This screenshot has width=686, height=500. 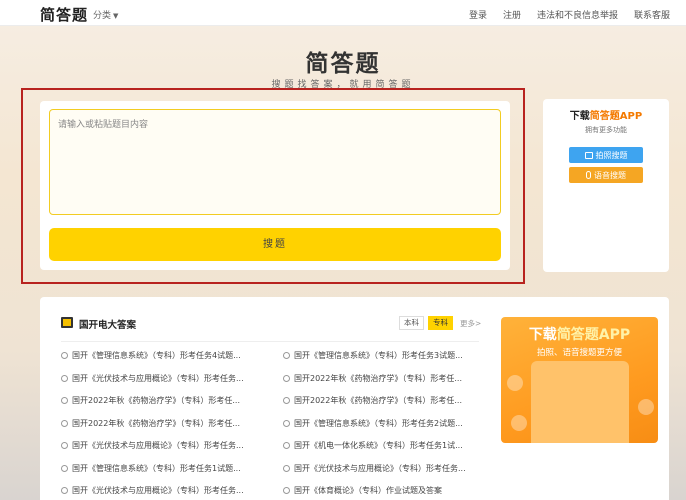 I want to click on camera-icon, so click(x=588, y=155).